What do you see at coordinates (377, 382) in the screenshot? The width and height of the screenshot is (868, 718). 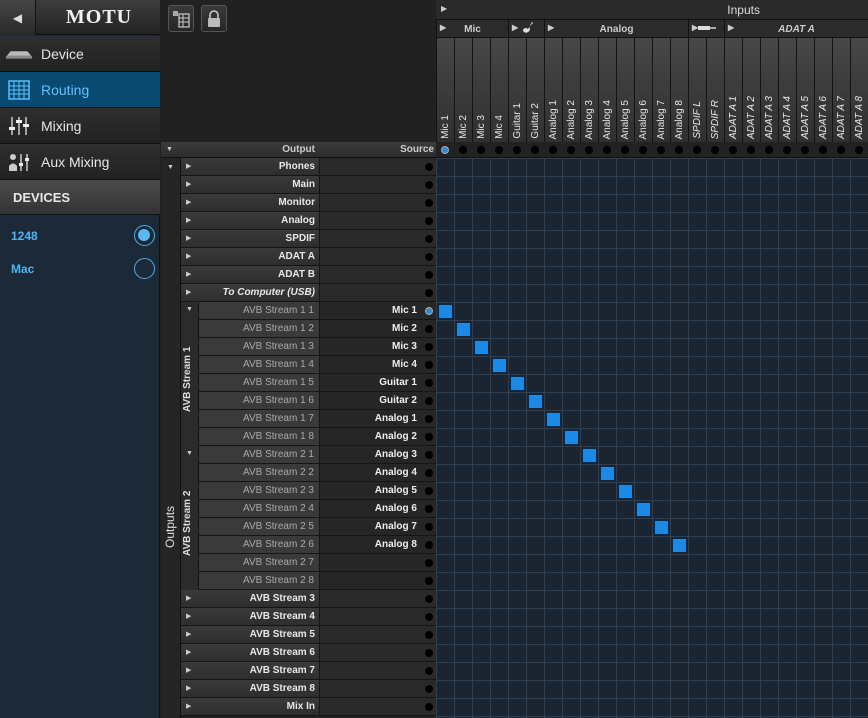 I see `source-cell: Guitar 1` at bounding box center [377, 382].